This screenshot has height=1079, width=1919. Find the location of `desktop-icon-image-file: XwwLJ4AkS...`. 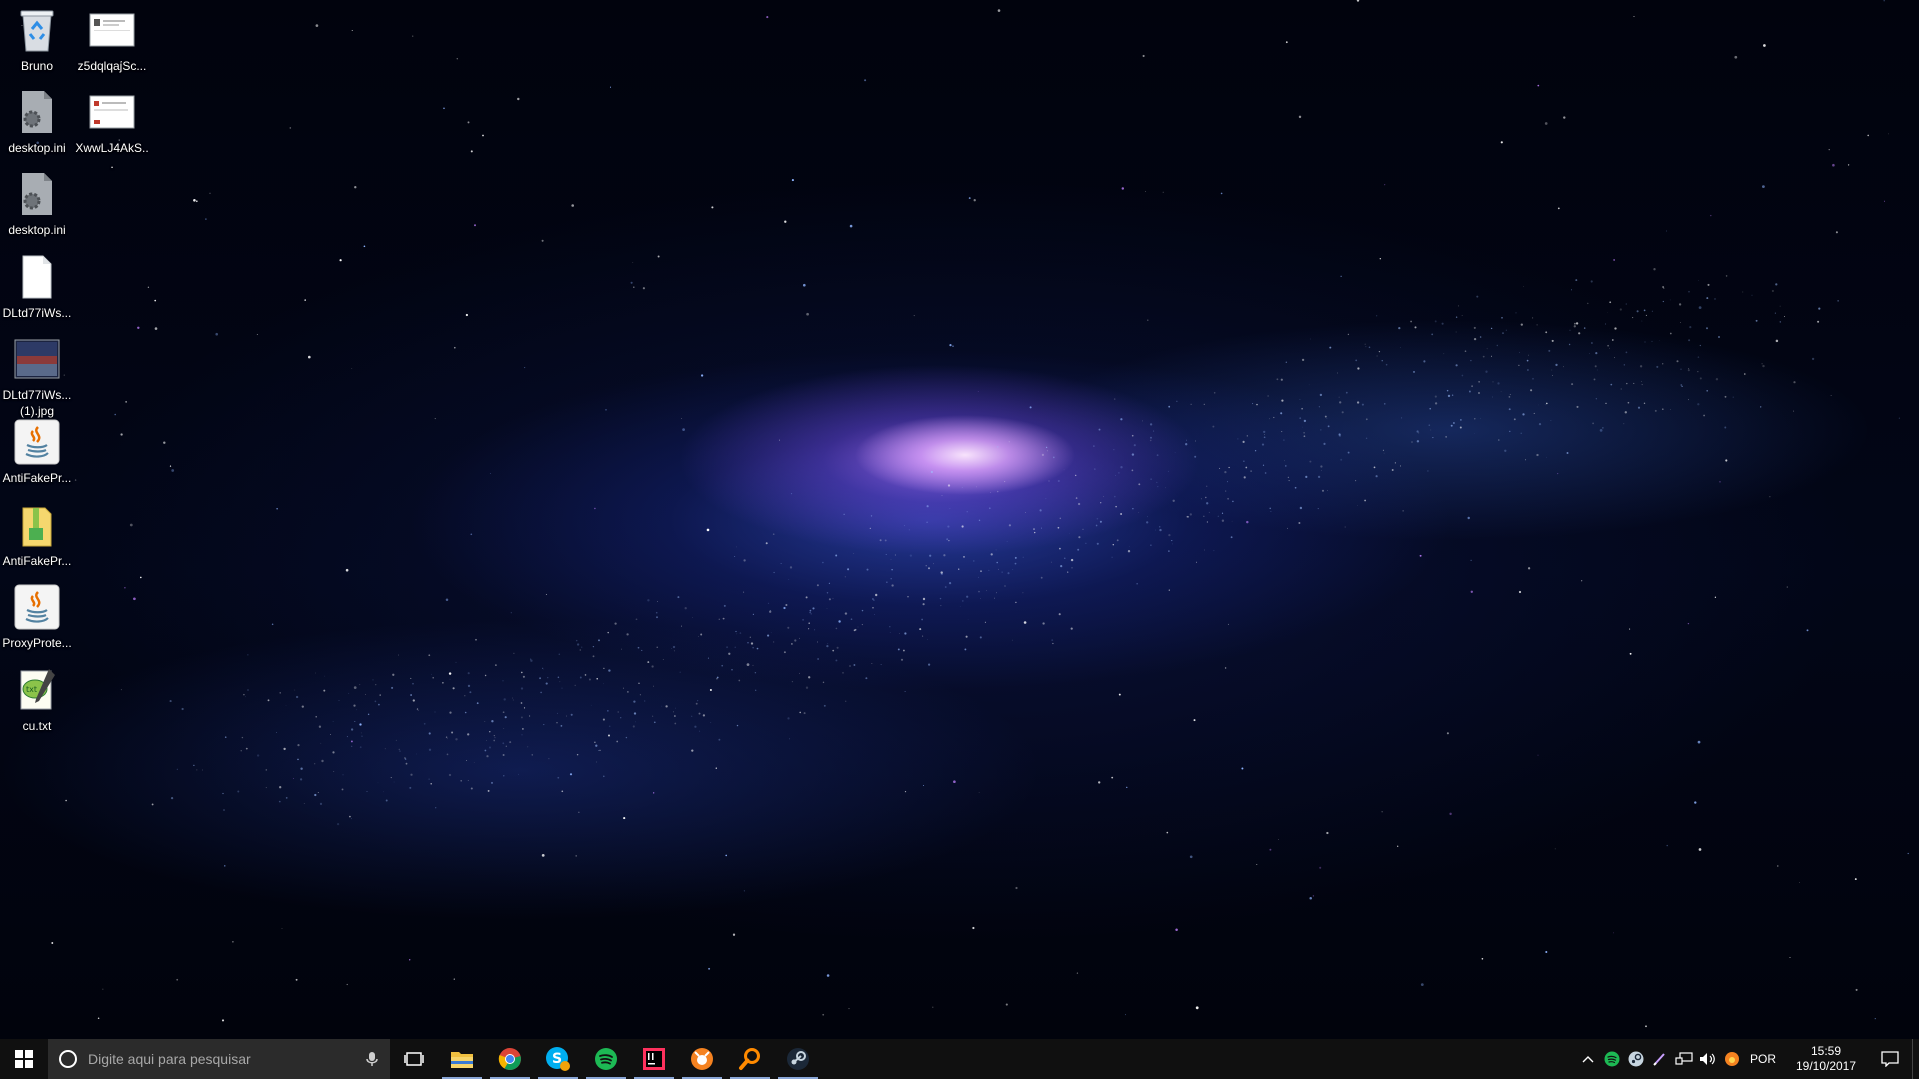

desktop-icon-image-file: XwwLJ4AkS... is located at coordinates (112, 130).